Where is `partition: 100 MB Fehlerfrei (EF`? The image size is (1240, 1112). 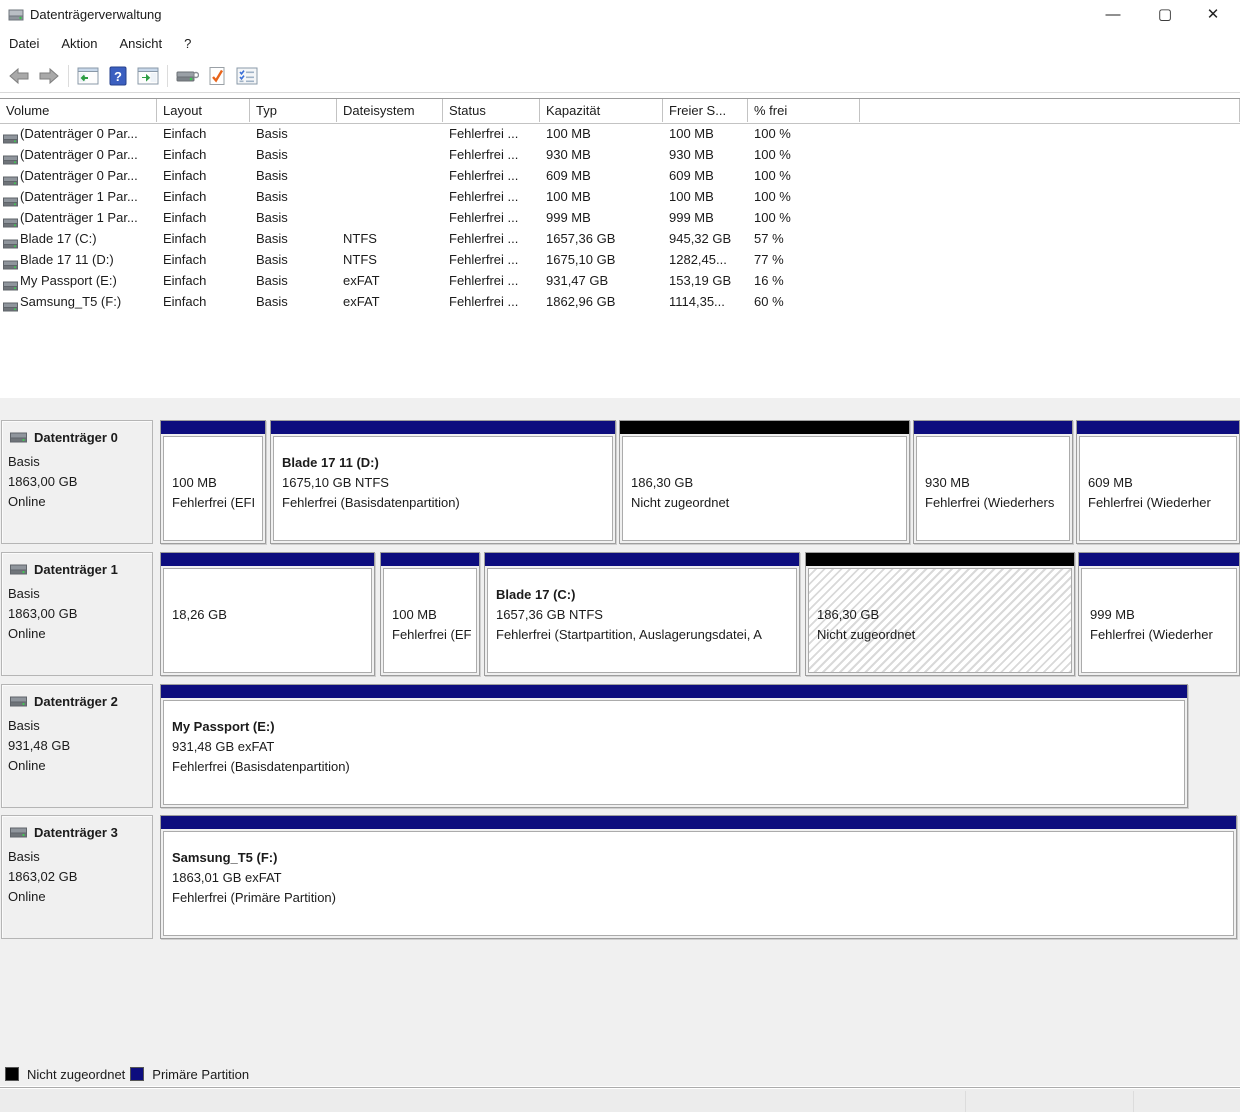
partition: 100 MB Fehlerfrei (EF is located at coordinates (430, 614).